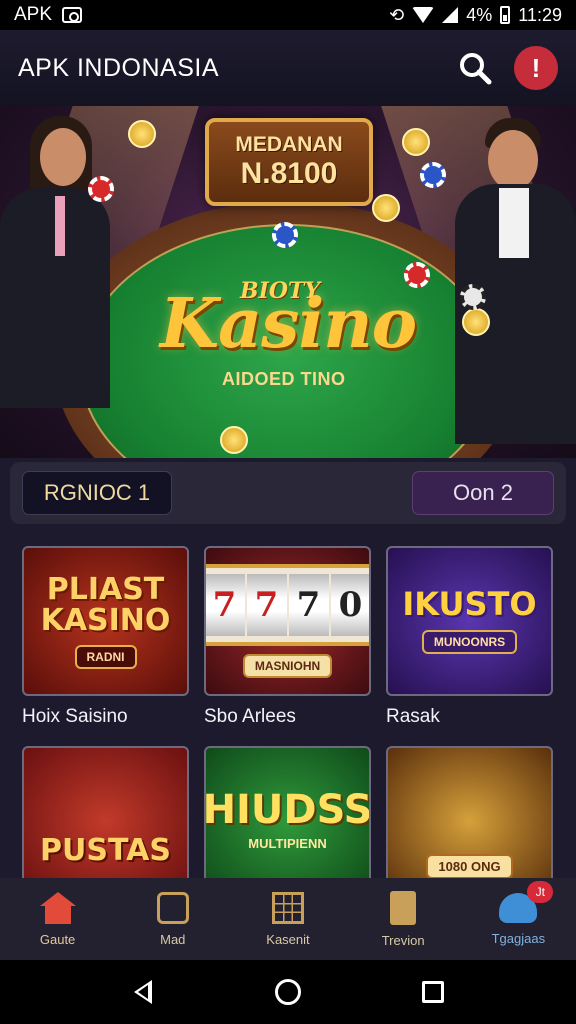  I want to click on filter-bar: RGNIOC 1 Oon 2, so click(288, 493).